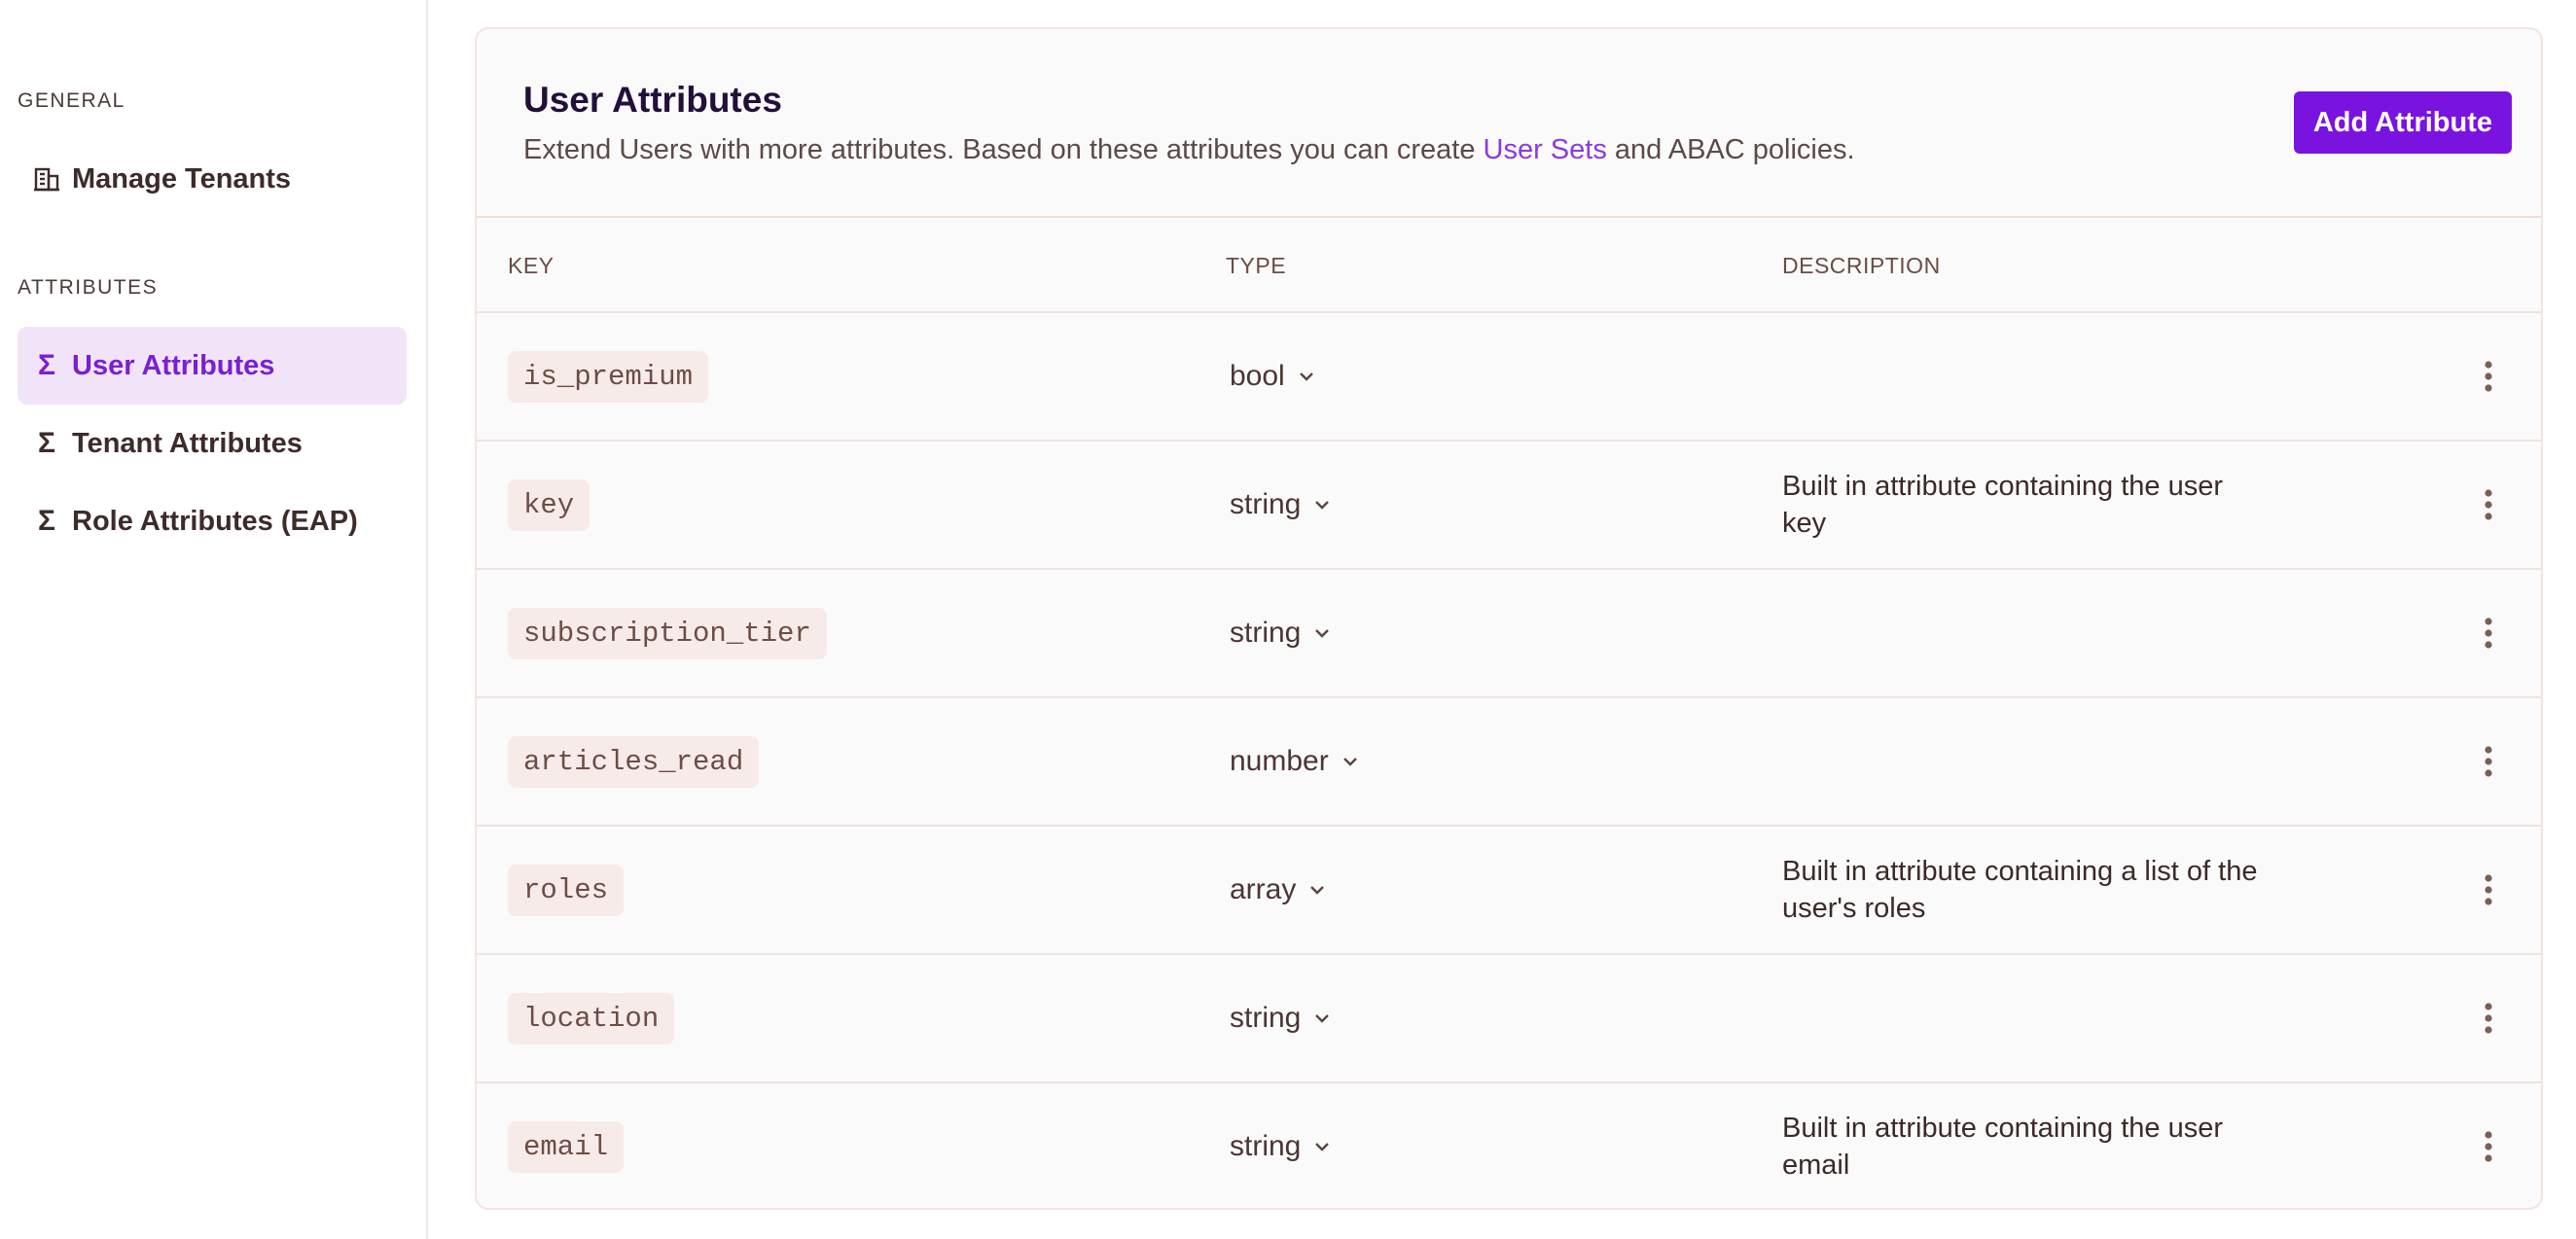 The image size is (2576, 1239). Describe the element at coordinates (2402, 122) in the screenshot. I see `add-attribute-button: Add Attribute` at that location.